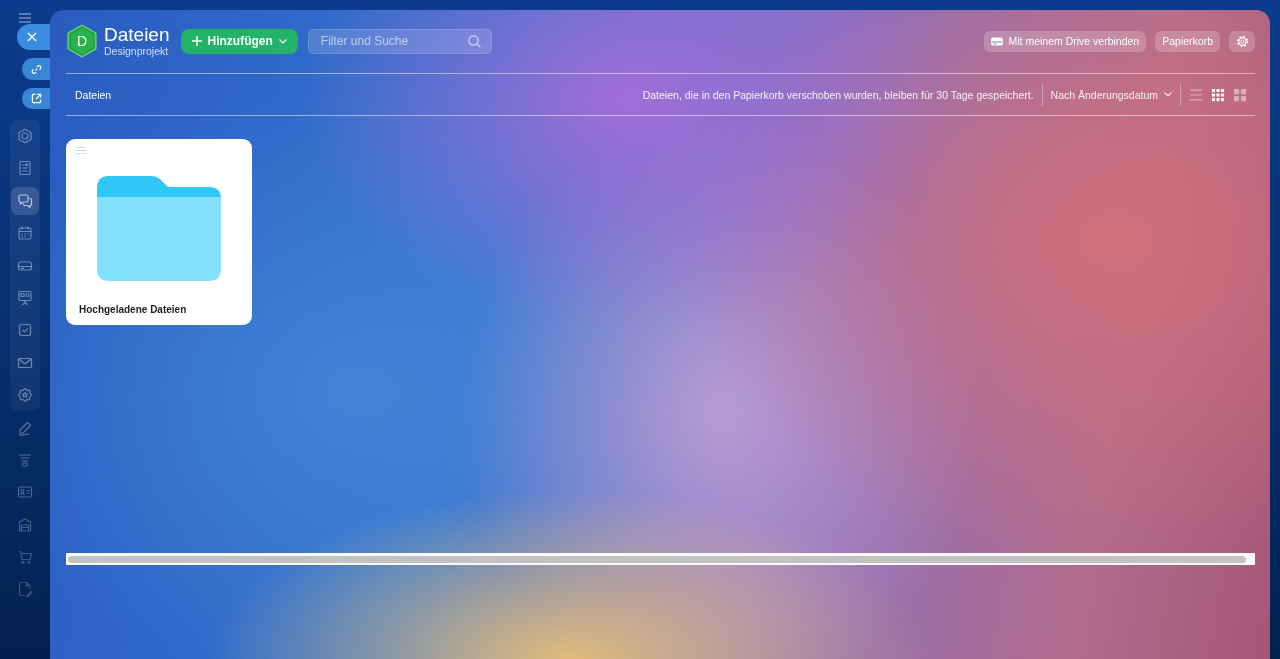 This screenshot has height=659, width=1280. Describe the element at coordinates (82, 41) in the screenshot. I see `project-avatar: D` at that location.